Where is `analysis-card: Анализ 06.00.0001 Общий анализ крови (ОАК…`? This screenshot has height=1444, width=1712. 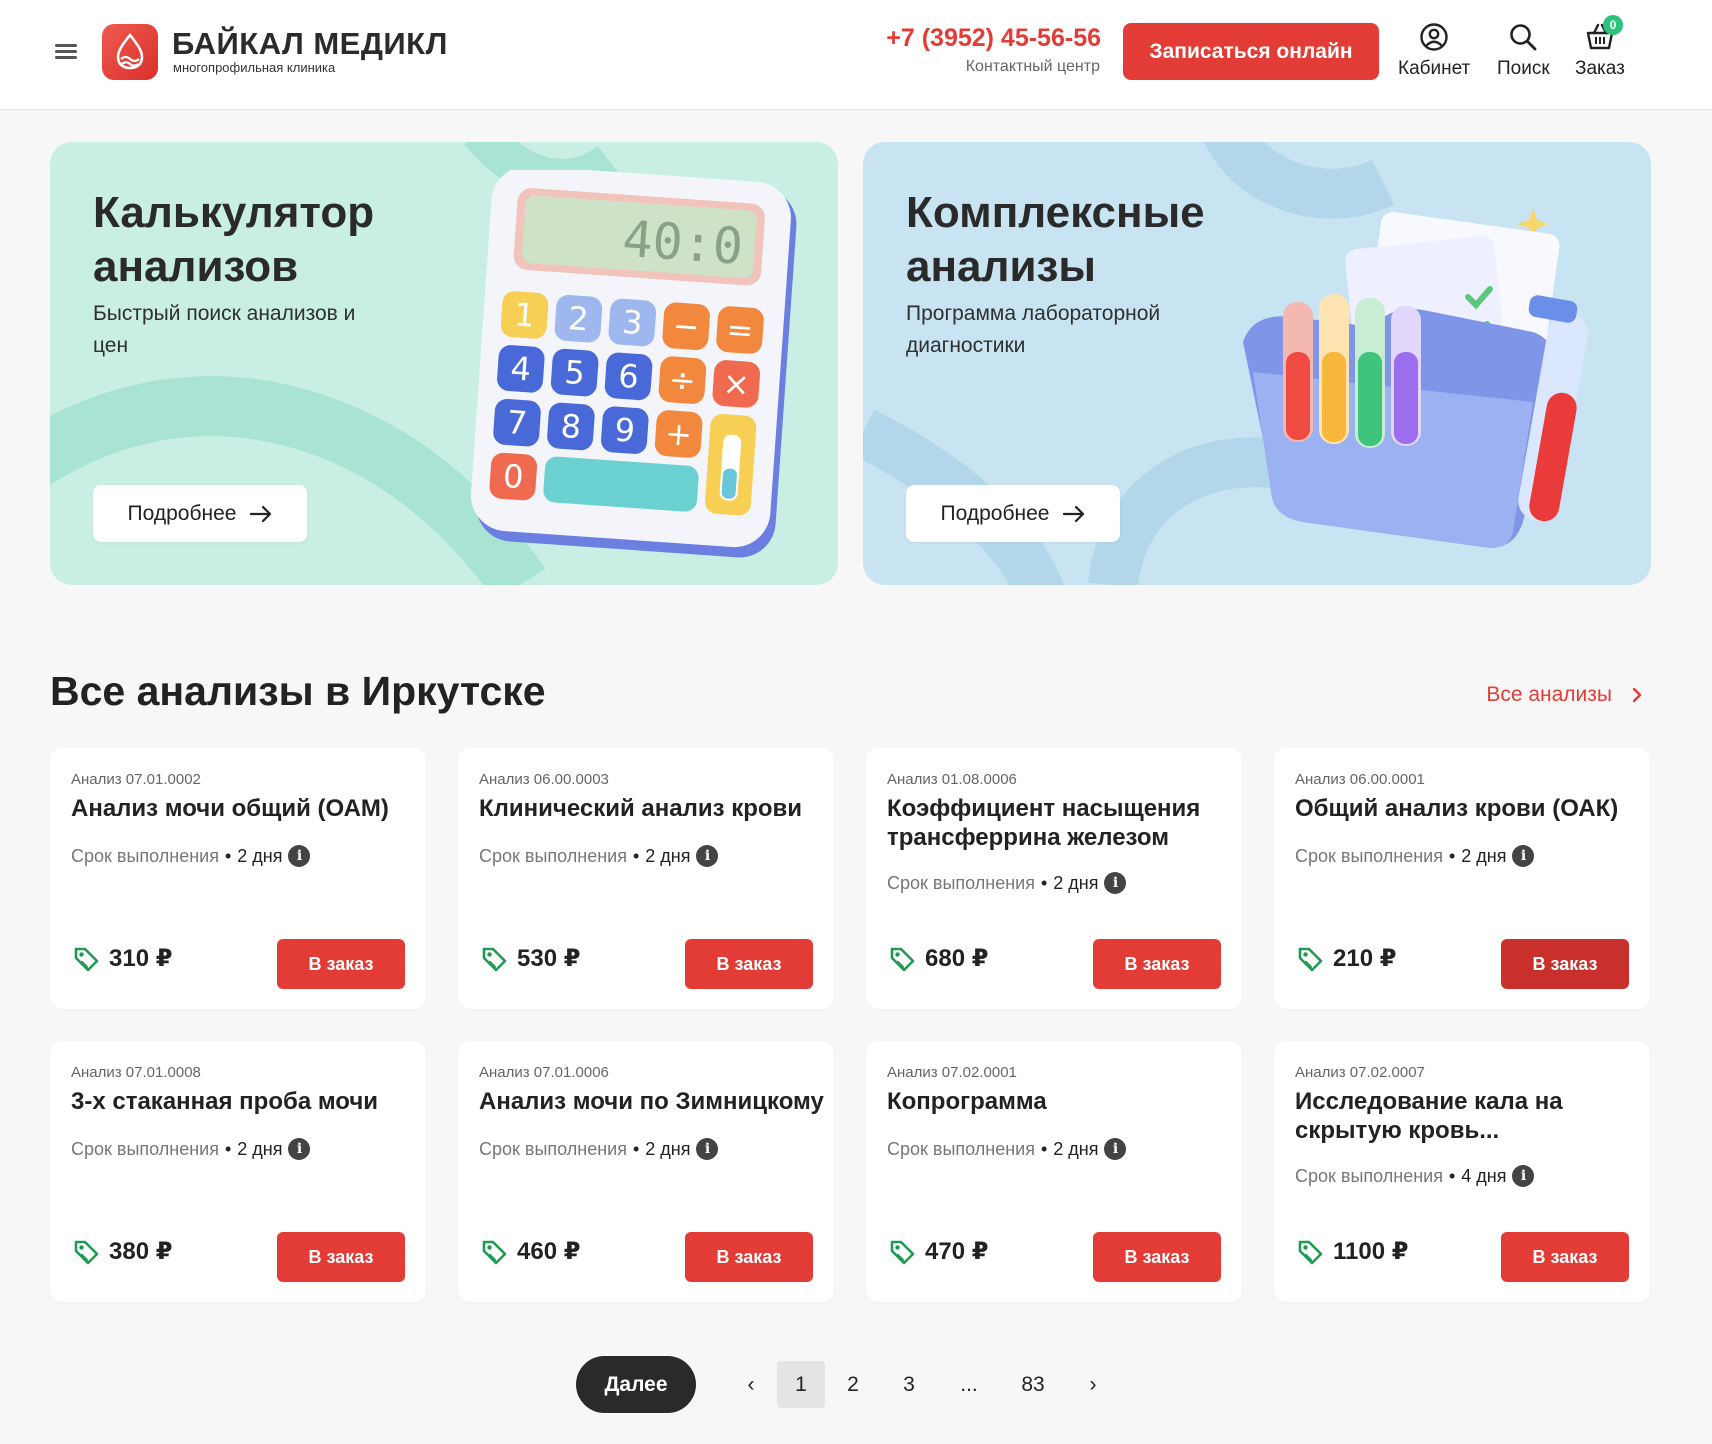 analysis-card: Анализ 06.00.0001 Общий анализ крови (ОАК… is located at coordinates (1462, 878).